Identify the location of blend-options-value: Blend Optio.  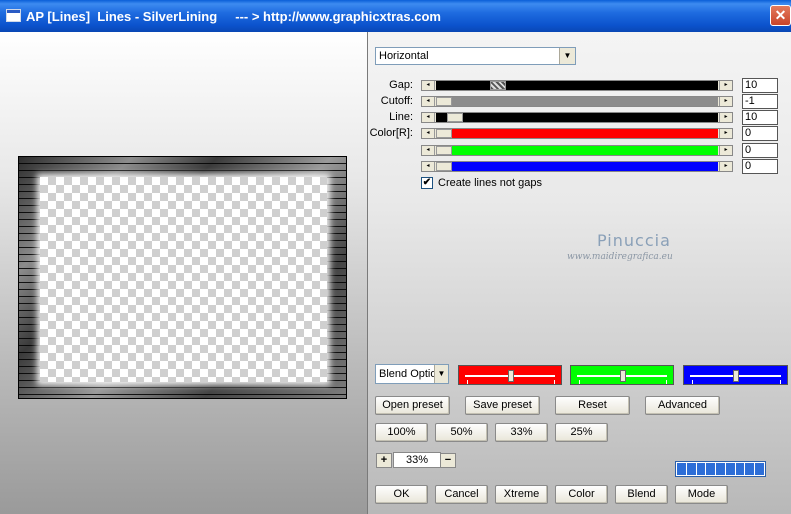
(408, 374).